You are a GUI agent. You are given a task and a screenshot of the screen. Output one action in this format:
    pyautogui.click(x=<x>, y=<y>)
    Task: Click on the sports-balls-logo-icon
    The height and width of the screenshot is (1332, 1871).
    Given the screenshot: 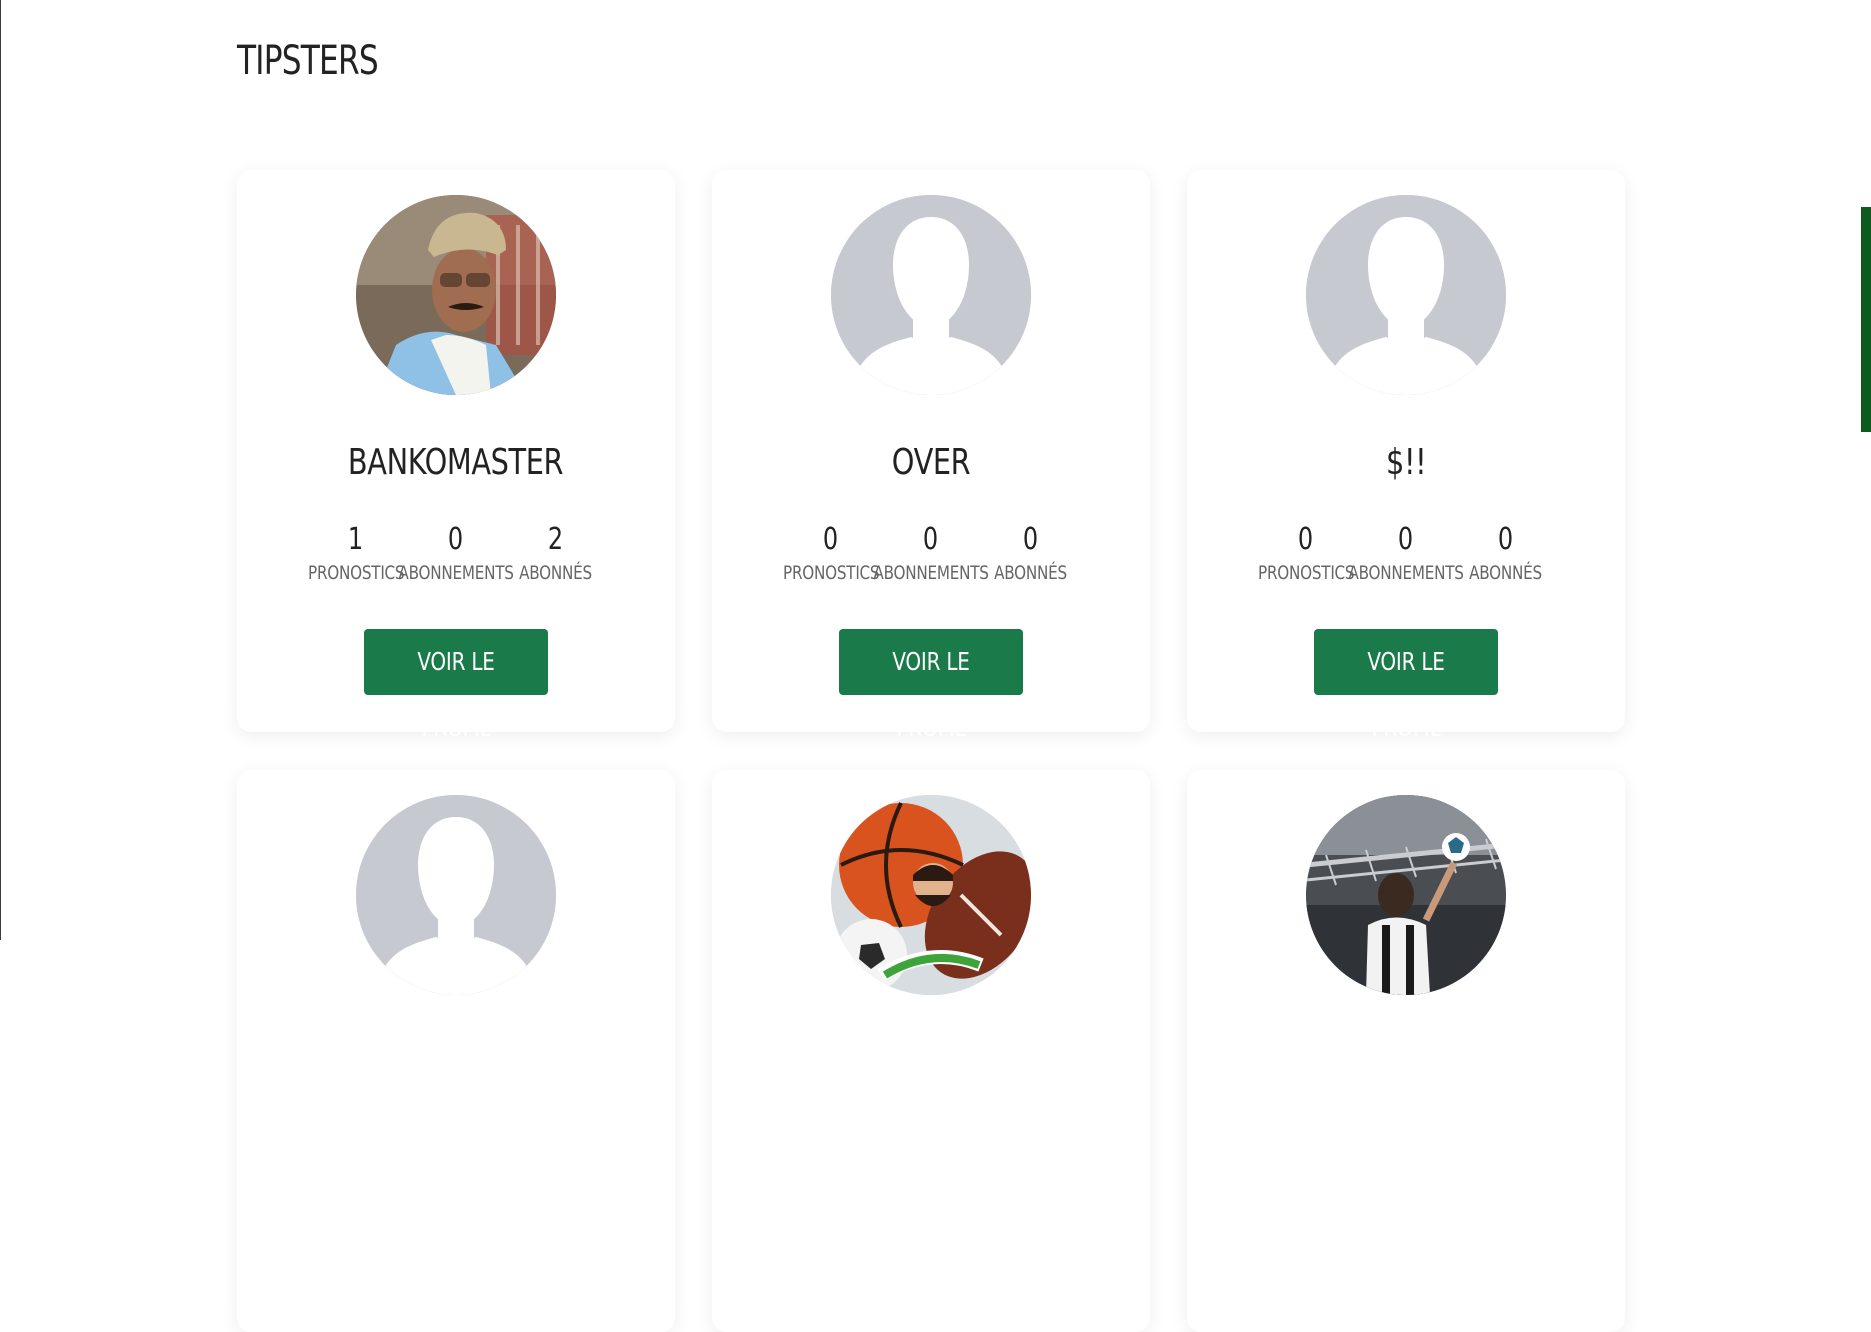 What is the action you would take?
    pyautogui.click(x=931, y=895)
    